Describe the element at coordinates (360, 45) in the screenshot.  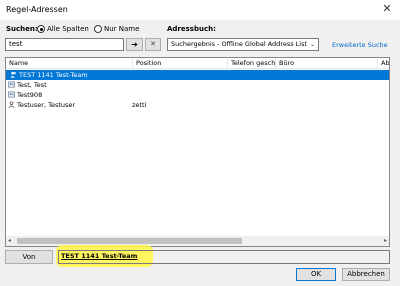
I see `advanced-search-link: Erweiterte Suche` at that location.